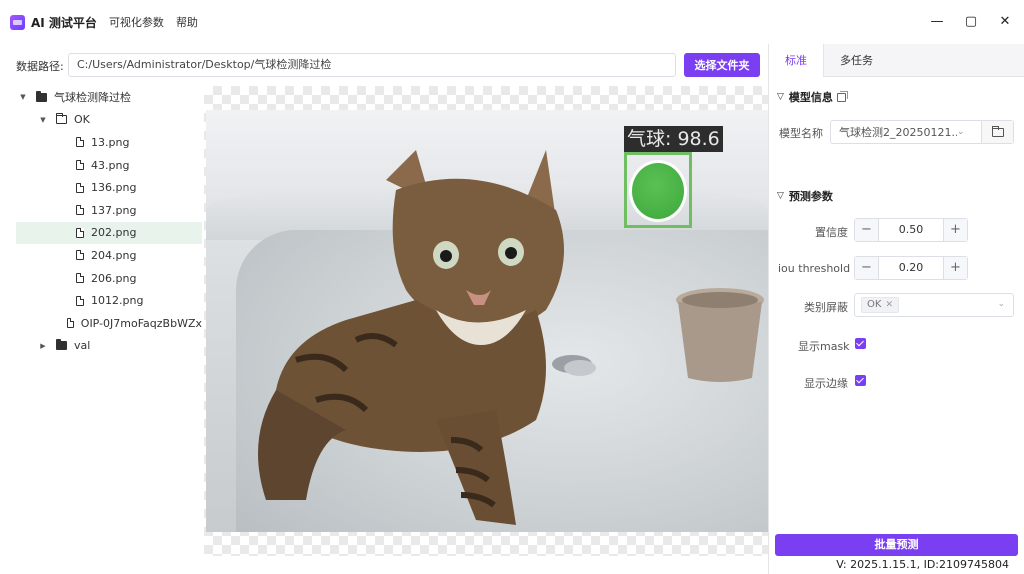 The width and height of the screenshot is (1024, 574). What do you see at coordinates (61, 119) in the screenshot?
I see `folder-open-icon` at bounding box center [61, 119].